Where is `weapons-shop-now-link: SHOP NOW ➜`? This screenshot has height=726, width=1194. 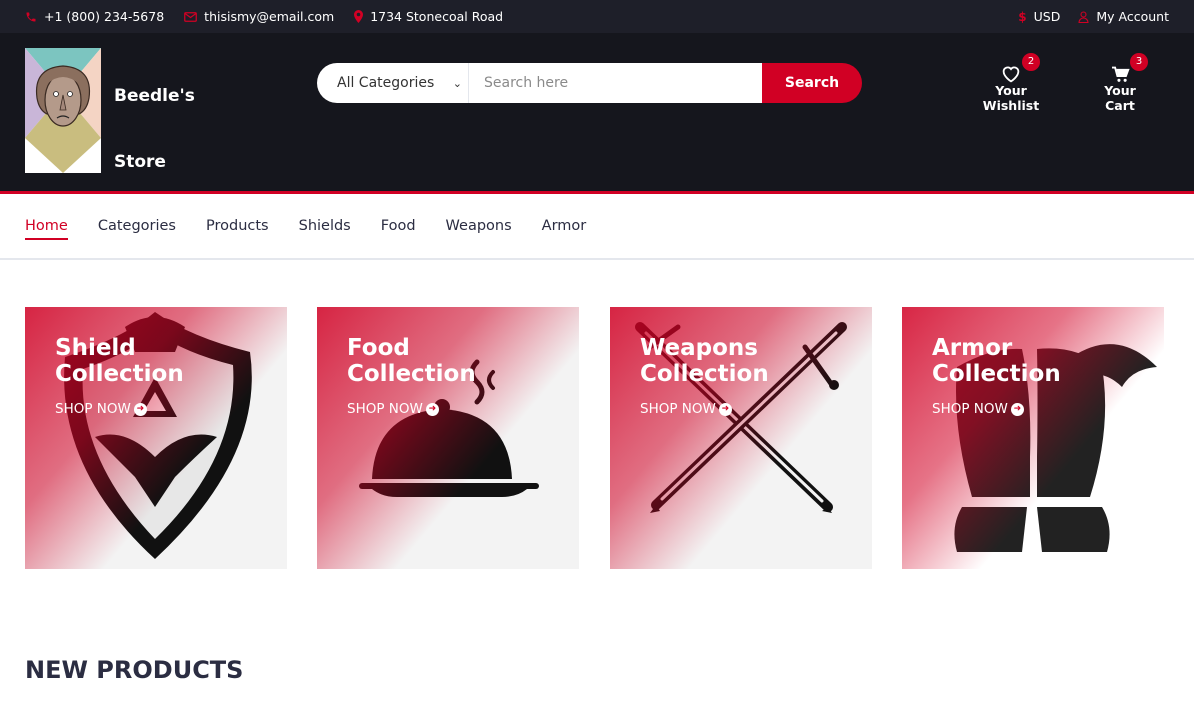
weapons-shop-now-link: SHOP NOW ➜ is located at coordinates (686, 409).